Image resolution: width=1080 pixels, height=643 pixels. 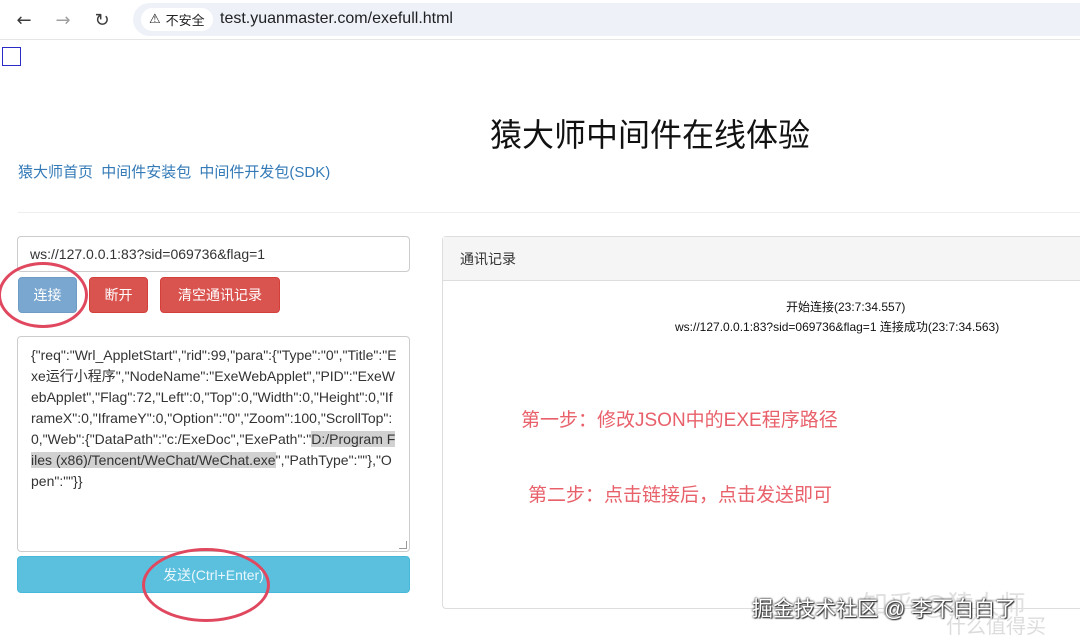 I want to click on divider, so click(x=549, y=212).